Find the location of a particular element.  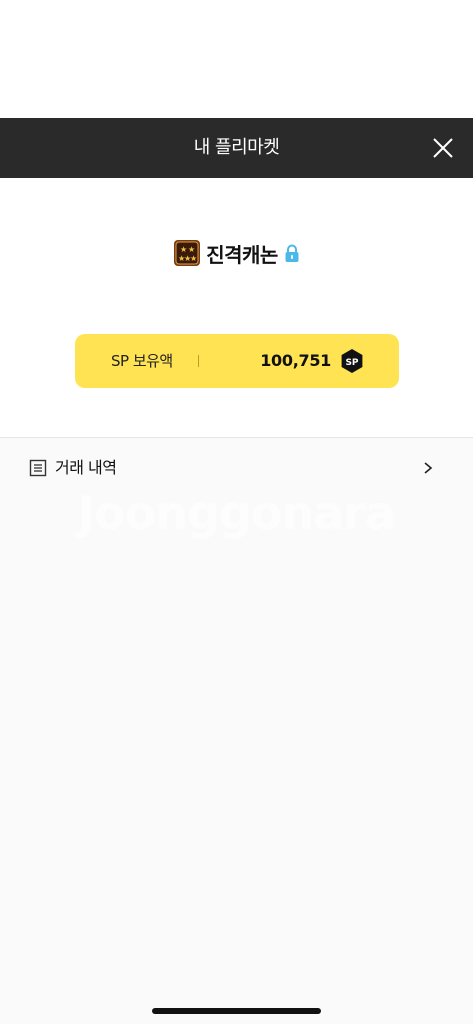

divider is located at coordinates (198, 361).